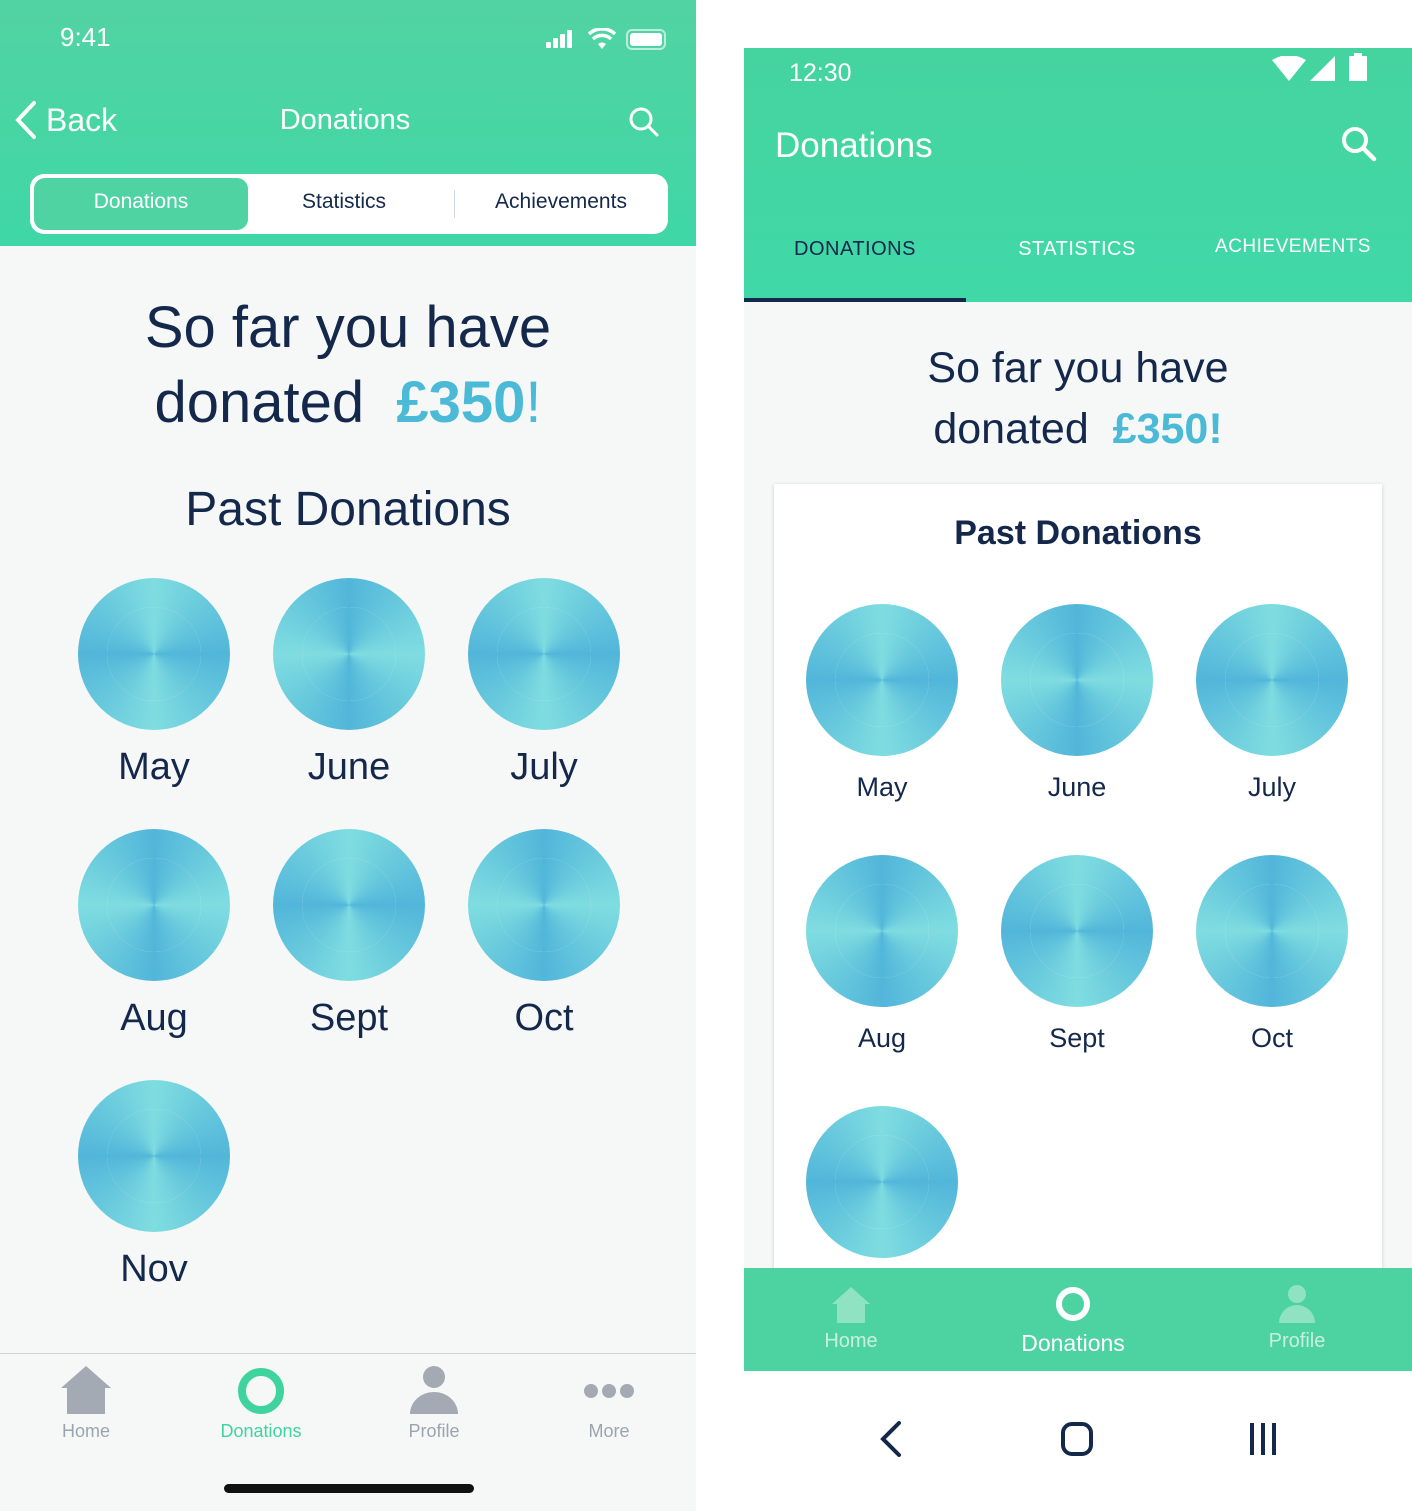  I want to click on tab-donations: Donations, so click(261, 1404).